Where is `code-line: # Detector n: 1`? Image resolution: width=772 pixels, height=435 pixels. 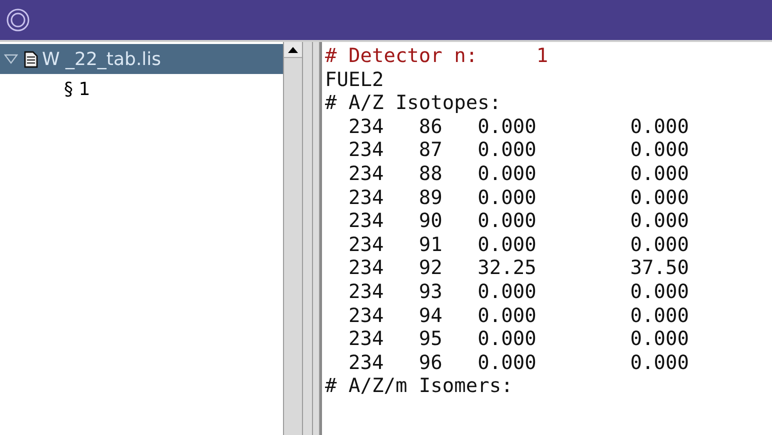 code-line: # Detector n: 1 is located at coordinates (436, 56).